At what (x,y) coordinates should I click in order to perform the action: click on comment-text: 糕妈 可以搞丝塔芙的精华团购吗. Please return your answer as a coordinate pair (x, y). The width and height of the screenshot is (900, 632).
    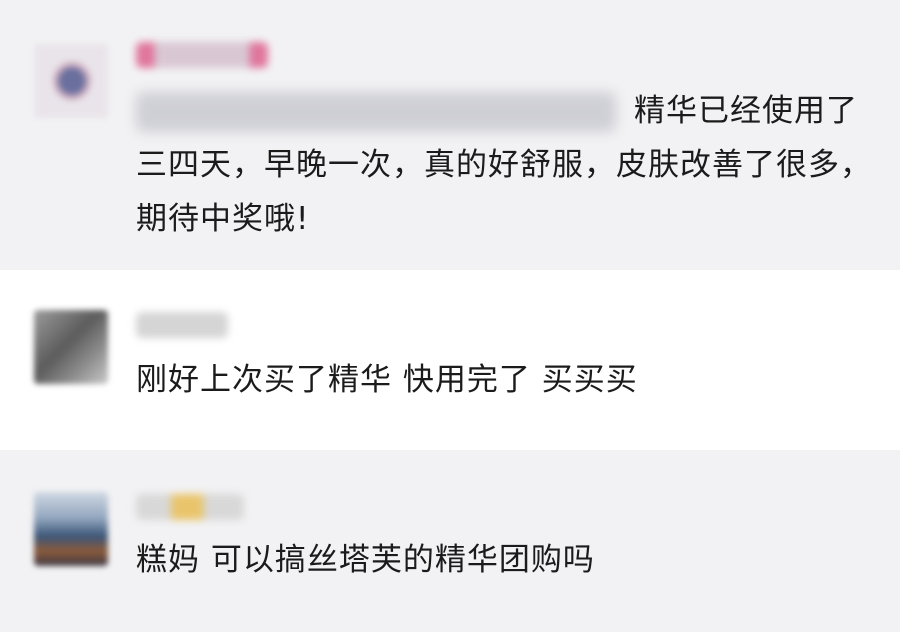
    Looking at the image, I should click on (365, 560).